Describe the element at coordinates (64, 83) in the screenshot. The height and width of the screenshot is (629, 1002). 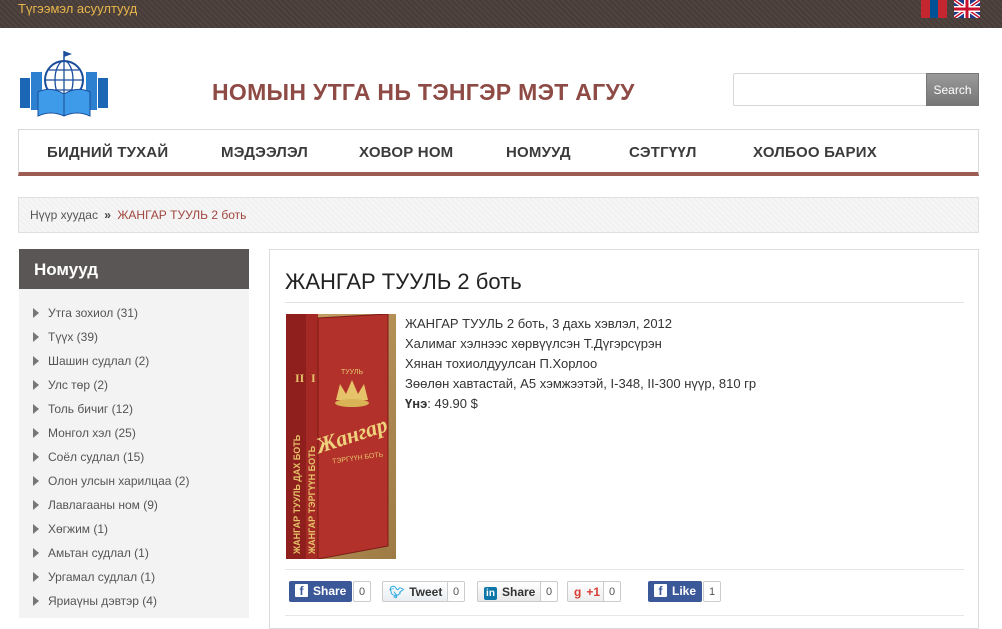
I see `site-logo-icon` at that location.